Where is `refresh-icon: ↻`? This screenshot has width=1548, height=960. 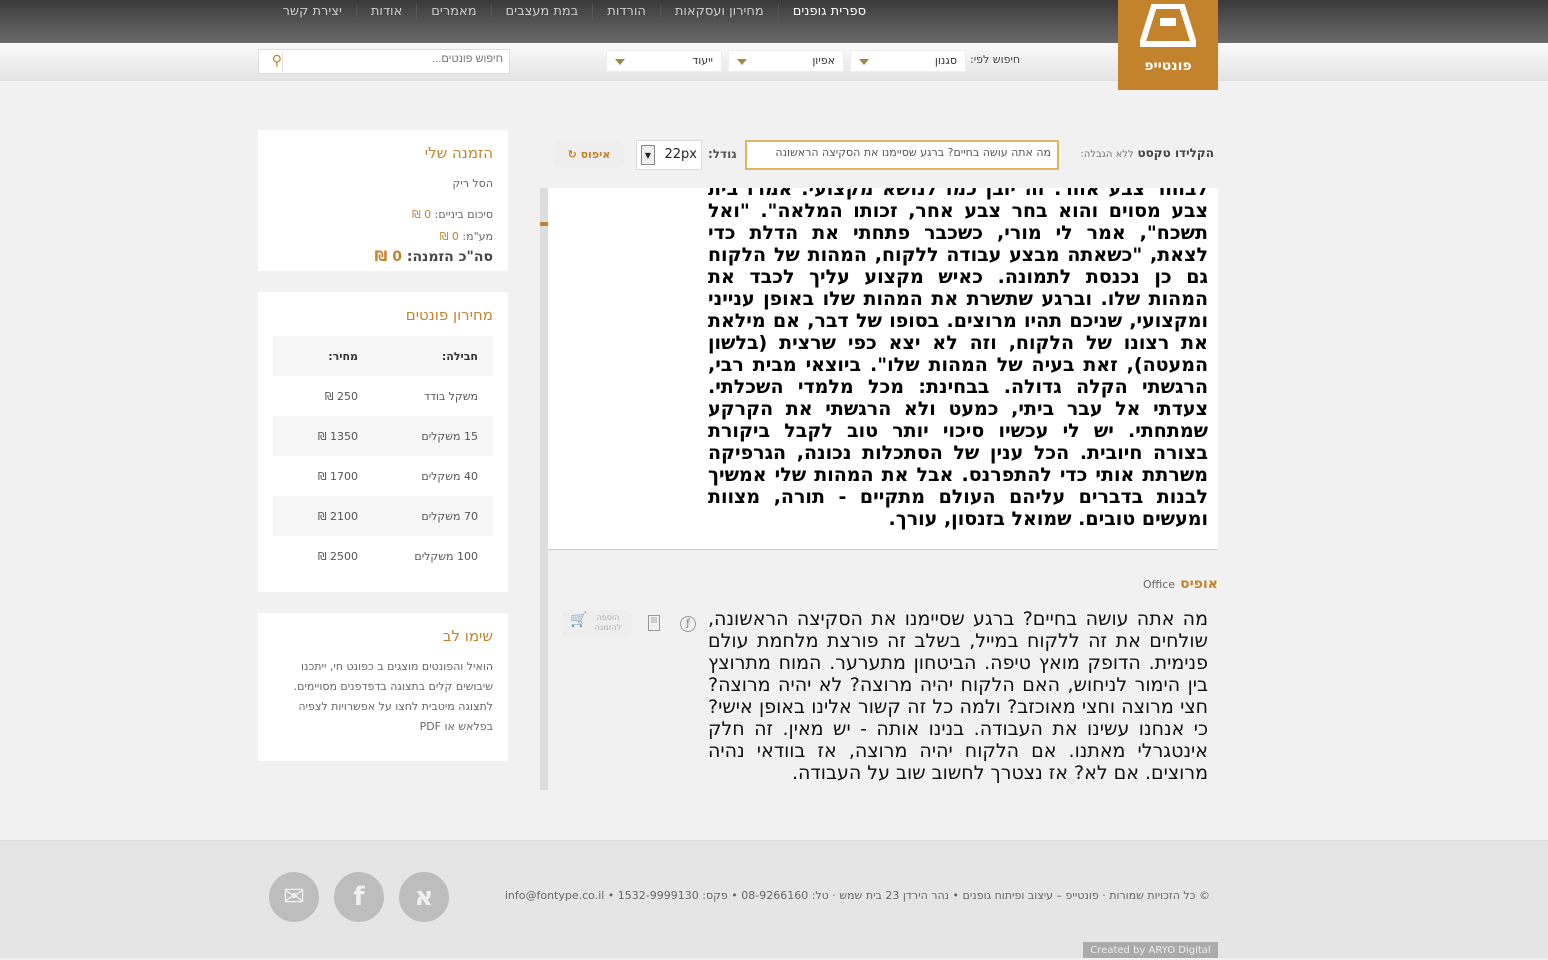 refresh-icon: ↻ is located at coordinates (572, 154).